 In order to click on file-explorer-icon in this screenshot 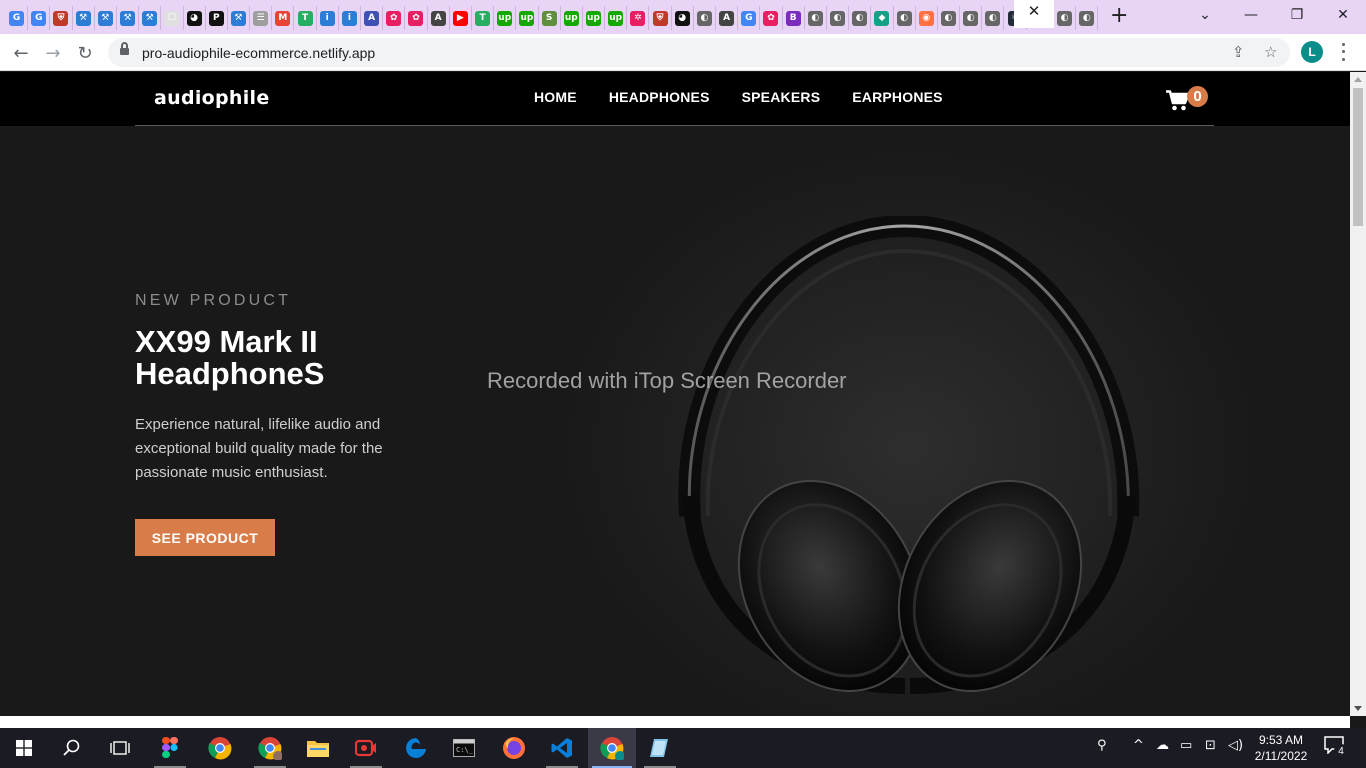, I will do `click(318, 748)`.